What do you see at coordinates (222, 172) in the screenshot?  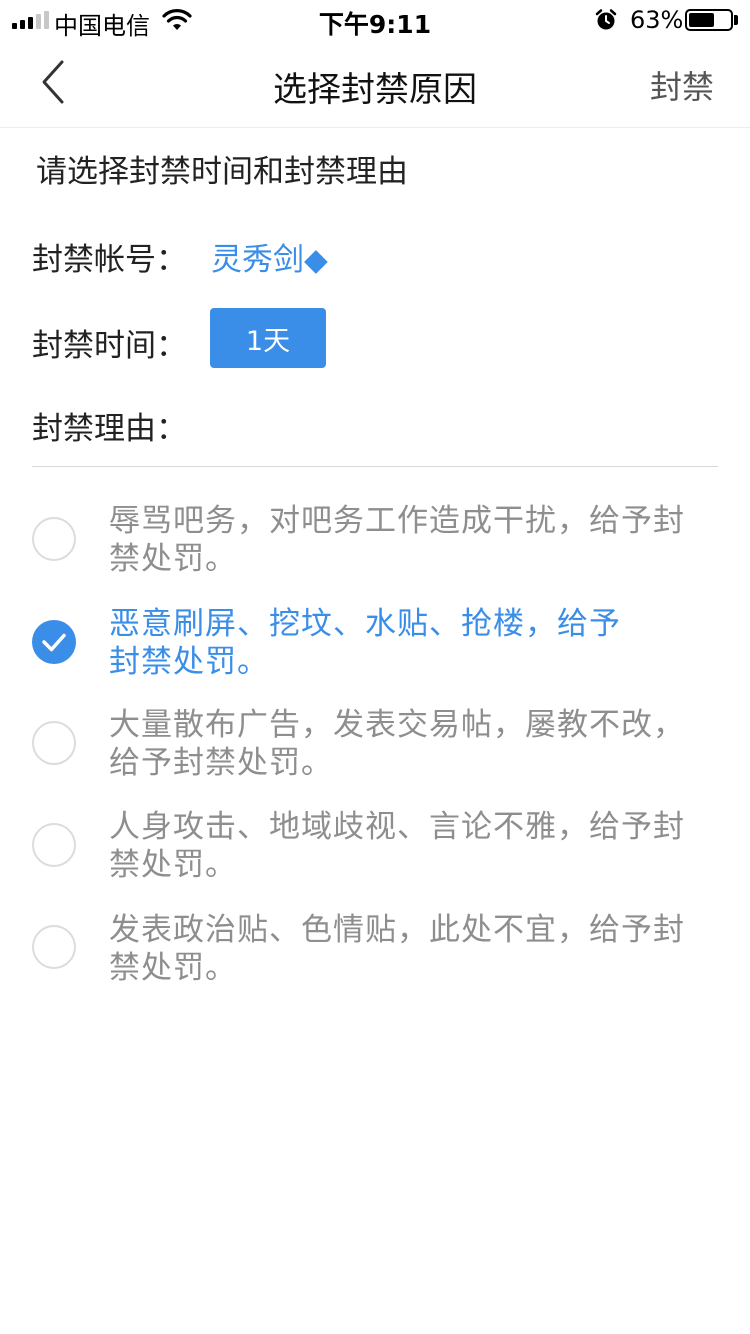 I see `instruction-text: 请选择封禁时间和封禁理由` at bounding box center [222, 172].